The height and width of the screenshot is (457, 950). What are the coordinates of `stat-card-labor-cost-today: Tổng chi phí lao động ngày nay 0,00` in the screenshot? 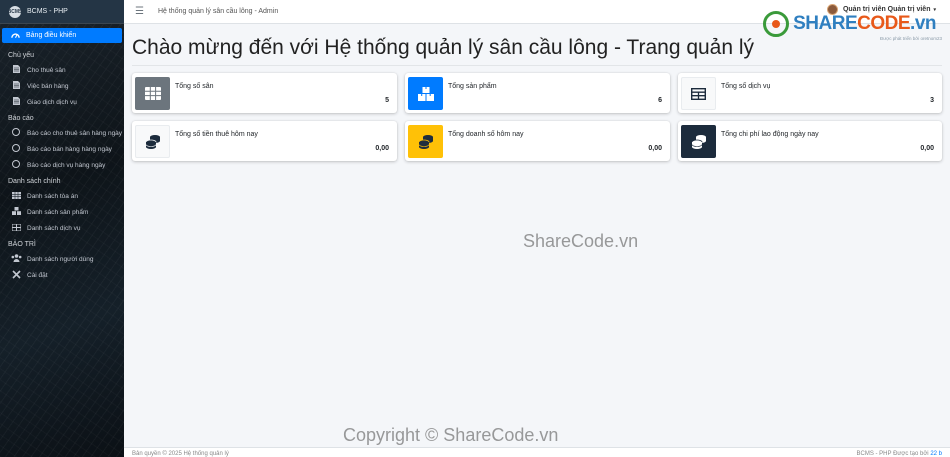 It's located at (810, 141).